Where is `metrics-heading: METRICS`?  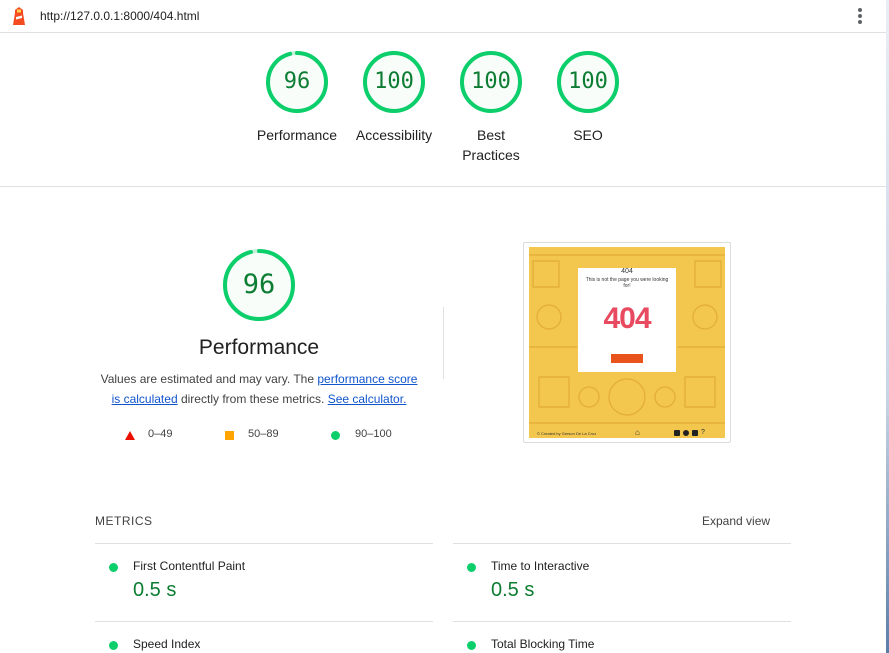 metrics-heading: METRICS is located at coordinates (124, 521).